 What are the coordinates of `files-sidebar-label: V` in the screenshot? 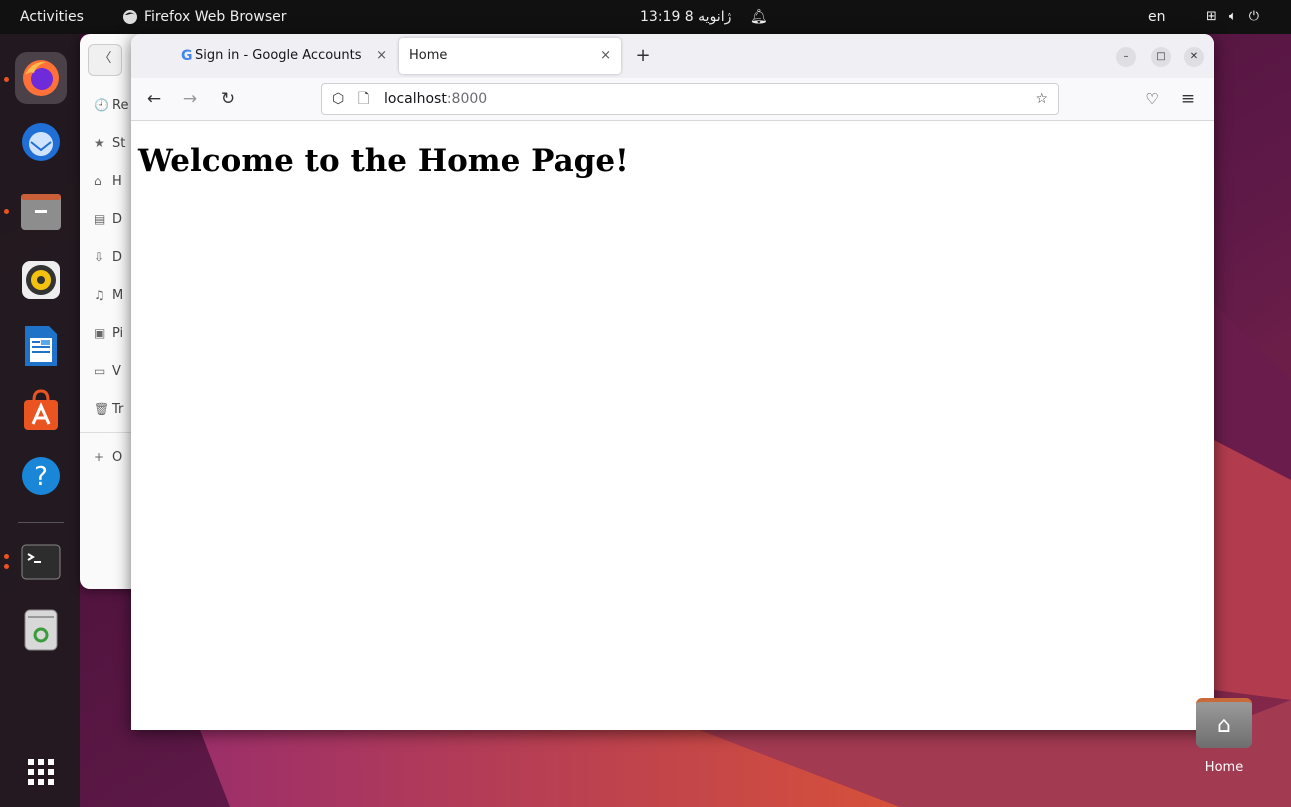 It's located at (116, 371).